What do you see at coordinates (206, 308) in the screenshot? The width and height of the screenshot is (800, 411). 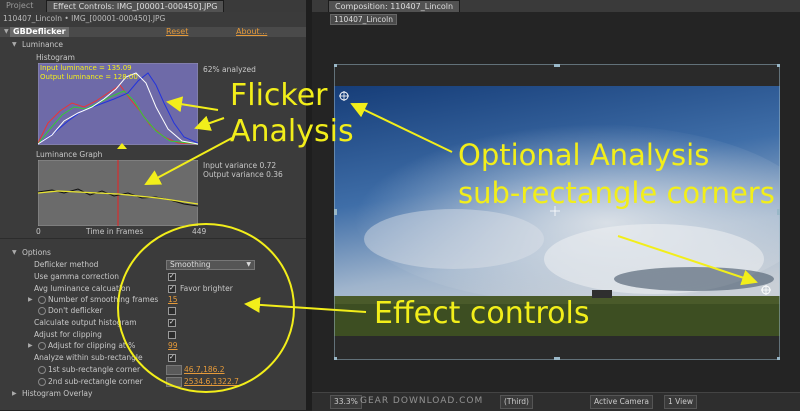 I see `highlight-ellipse` at bounding box center [206, 308].